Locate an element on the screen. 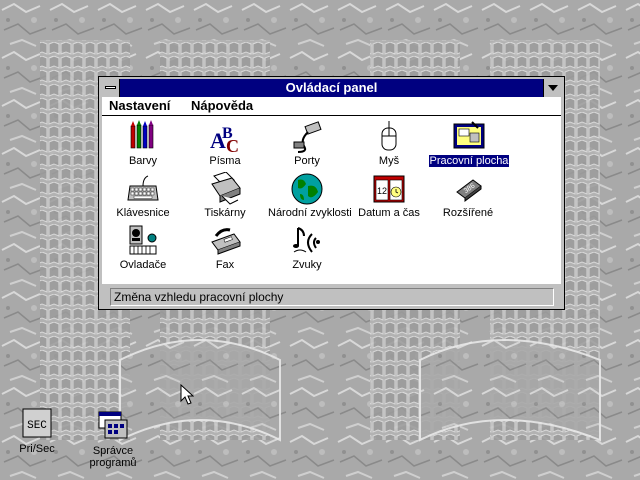  applet-mouse: Myš is located at coordinates (389, 143).